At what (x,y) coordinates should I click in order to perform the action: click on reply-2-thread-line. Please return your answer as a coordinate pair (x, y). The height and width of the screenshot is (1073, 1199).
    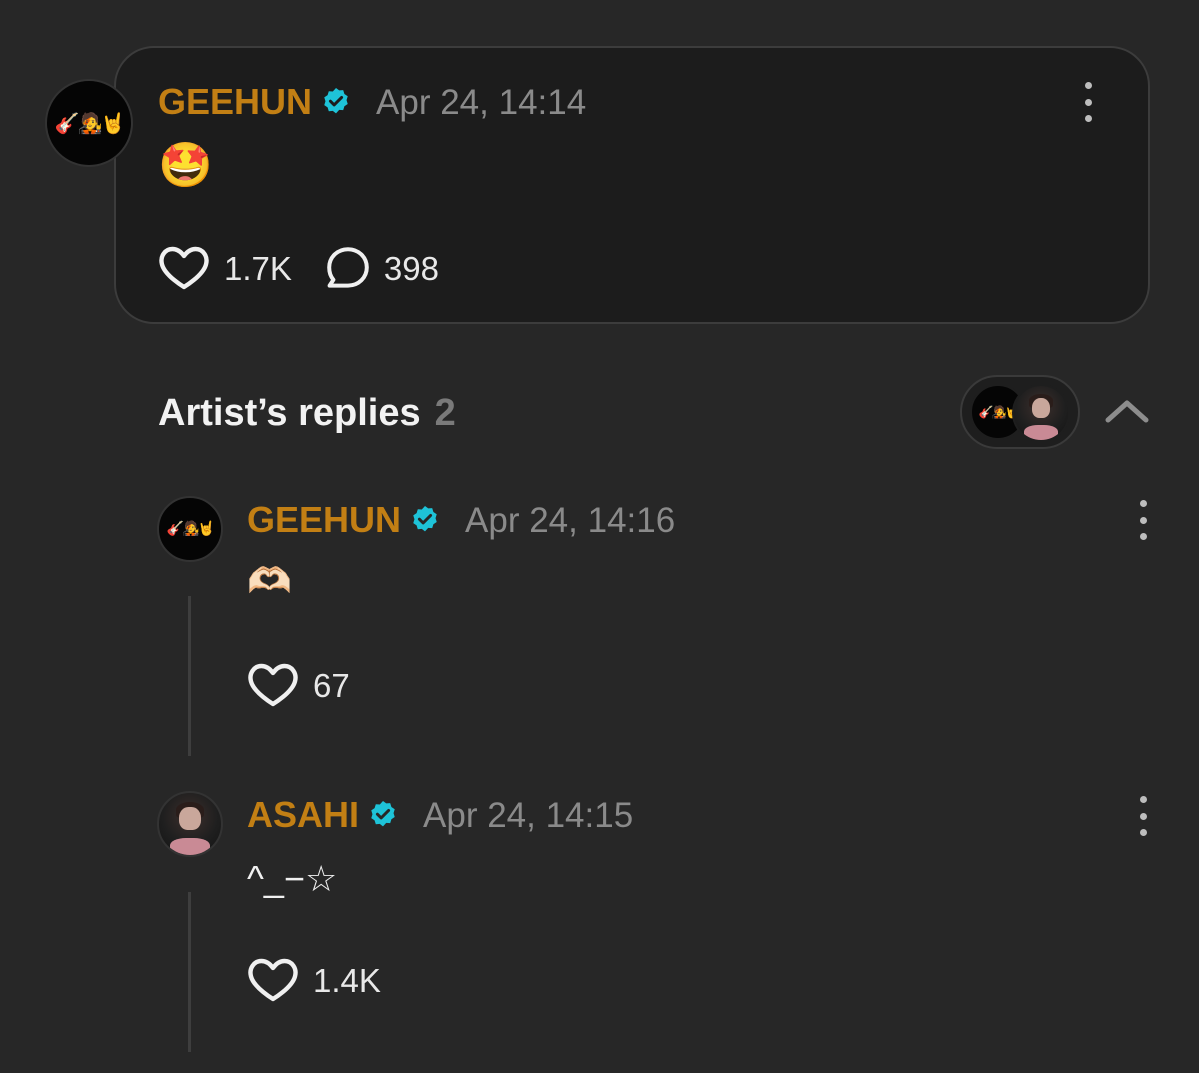
    Looking at the image, I should click on (189, 972).